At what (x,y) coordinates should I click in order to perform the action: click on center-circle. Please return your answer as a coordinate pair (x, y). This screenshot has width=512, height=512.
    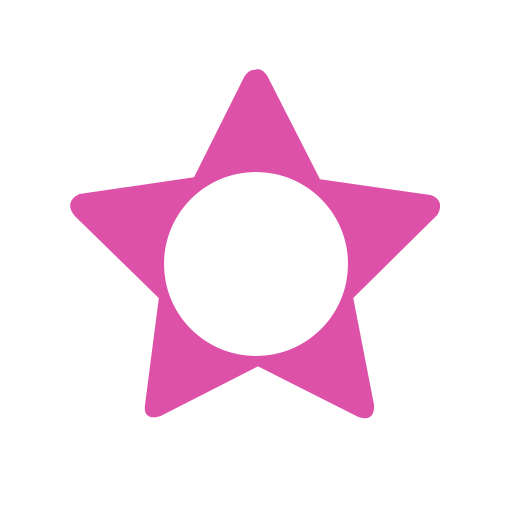
    Looking at the image, I should click on (256, 264).